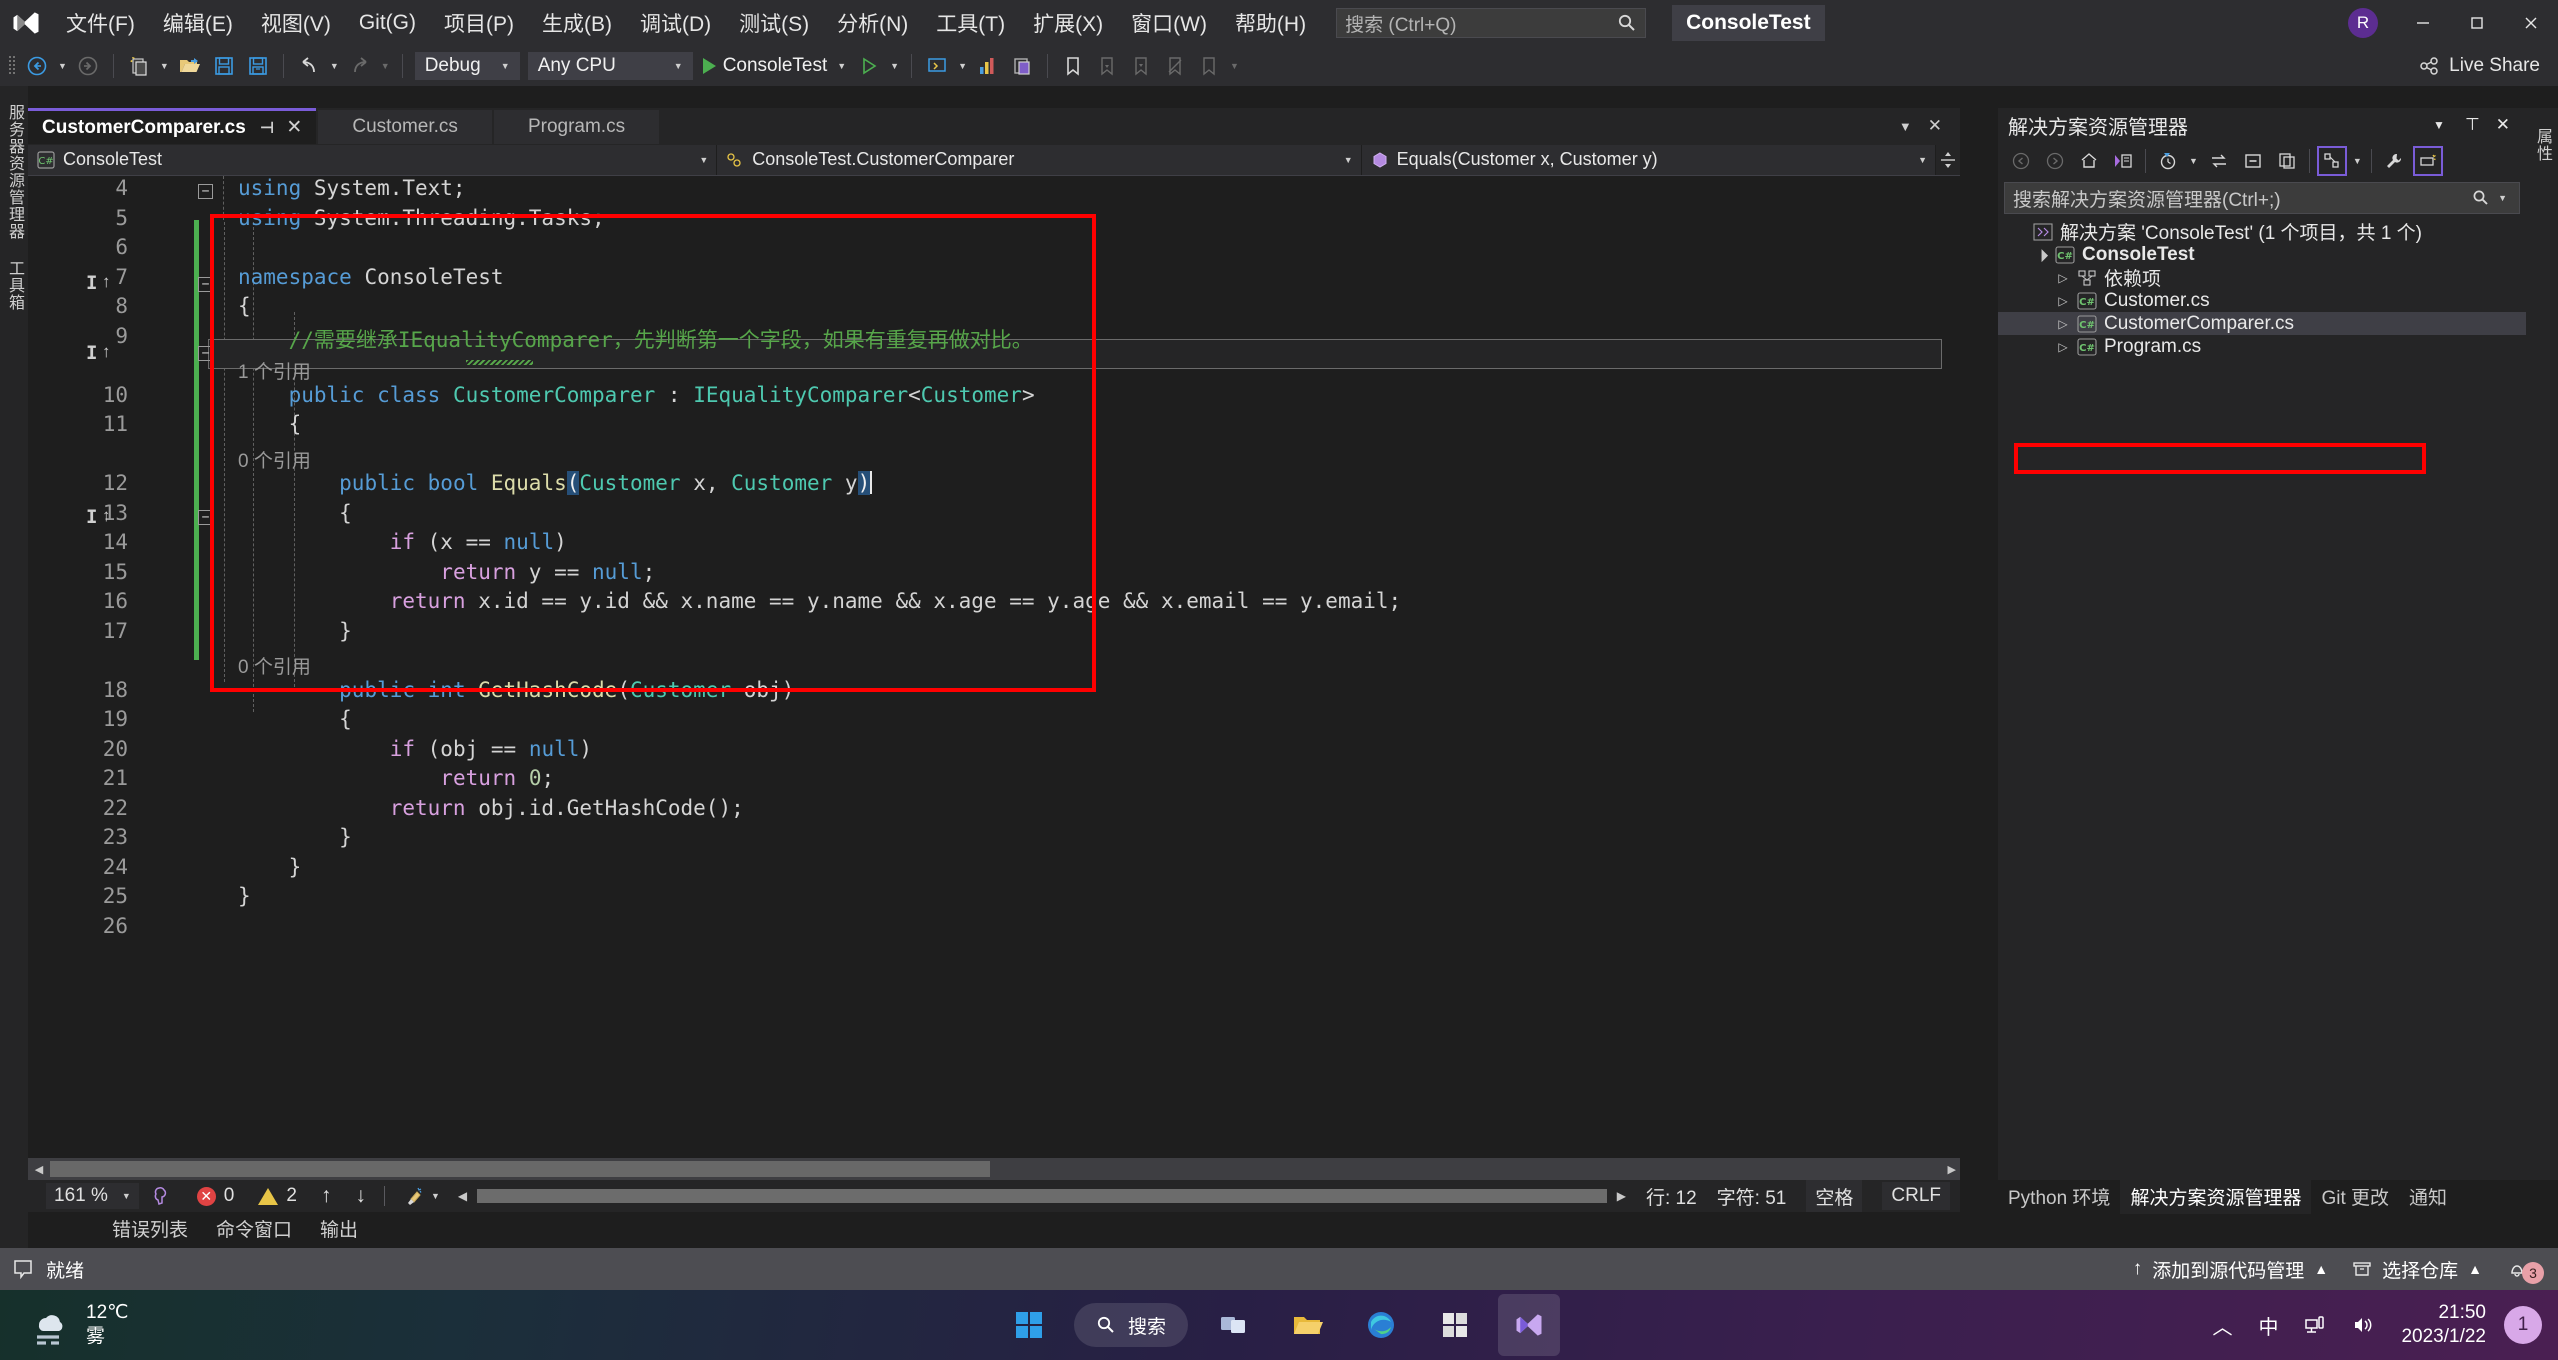  What do you see at coordinates (2315, 1325) in the screenshot?
I see `network-icon` at bounding box center [2315, 1325].